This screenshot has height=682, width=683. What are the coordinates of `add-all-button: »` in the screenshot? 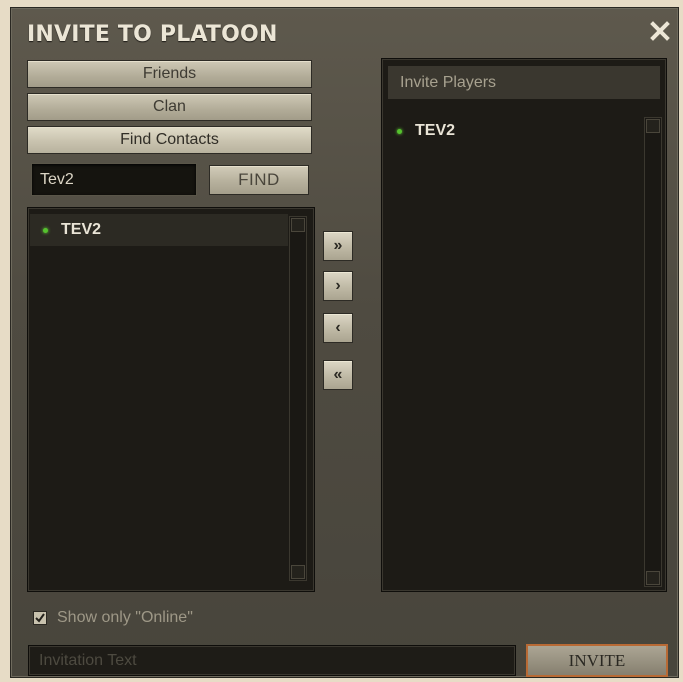 It's located at (338, 246).